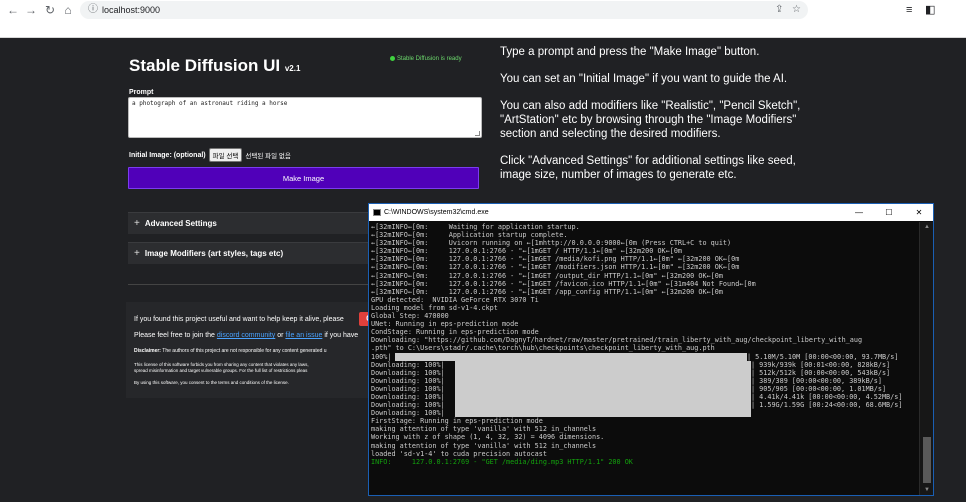  I want to click on home-icon: ⌂, so click(68, 10).